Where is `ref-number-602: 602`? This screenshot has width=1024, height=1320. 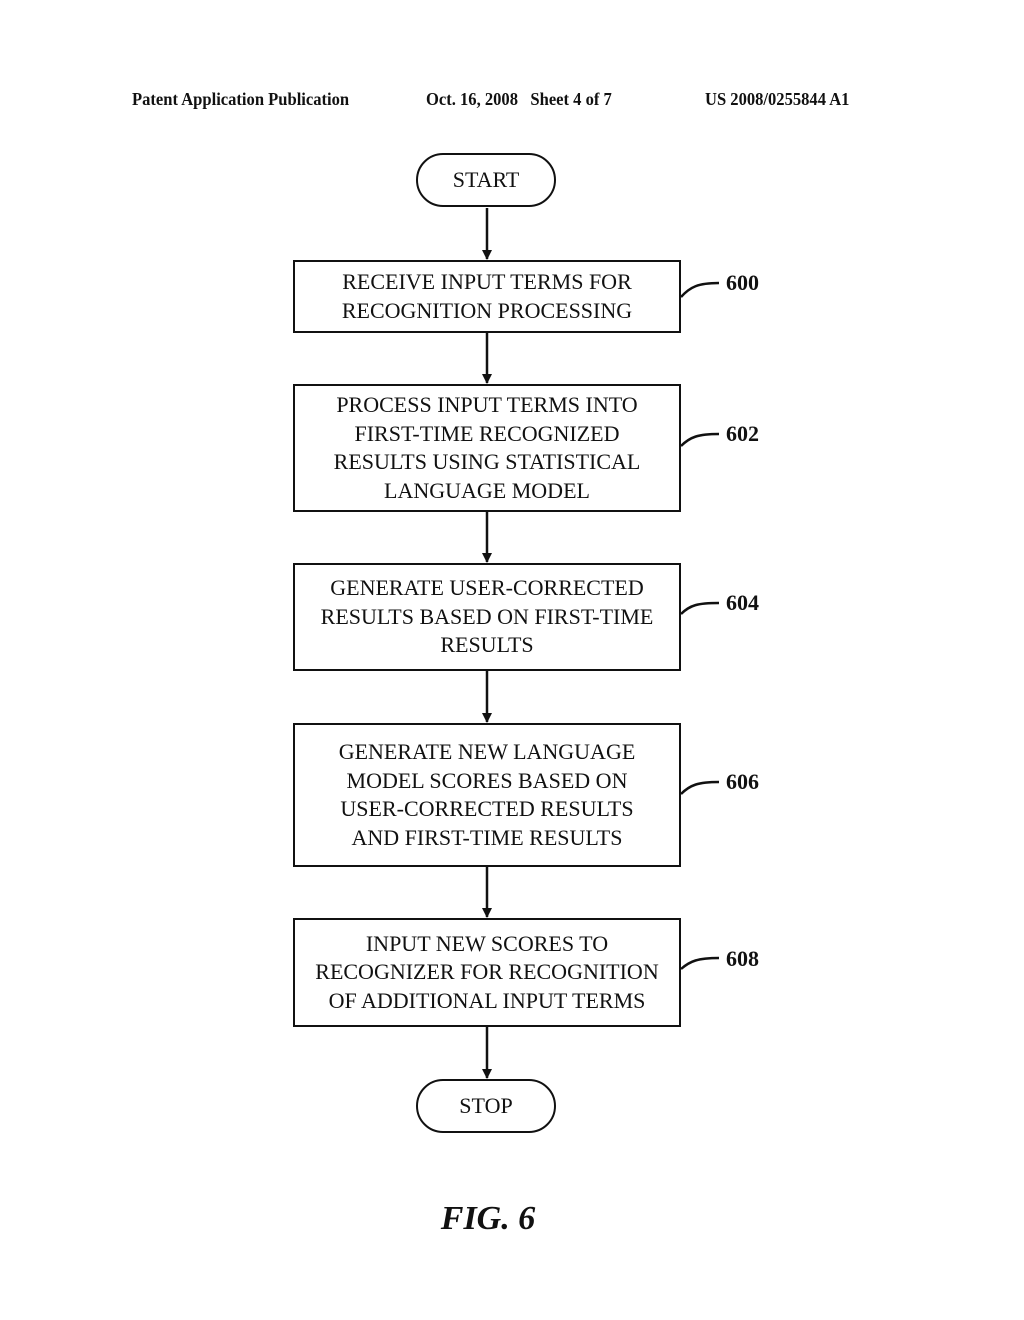 ref-number-602: 602 is located at coordinates (742, 433).